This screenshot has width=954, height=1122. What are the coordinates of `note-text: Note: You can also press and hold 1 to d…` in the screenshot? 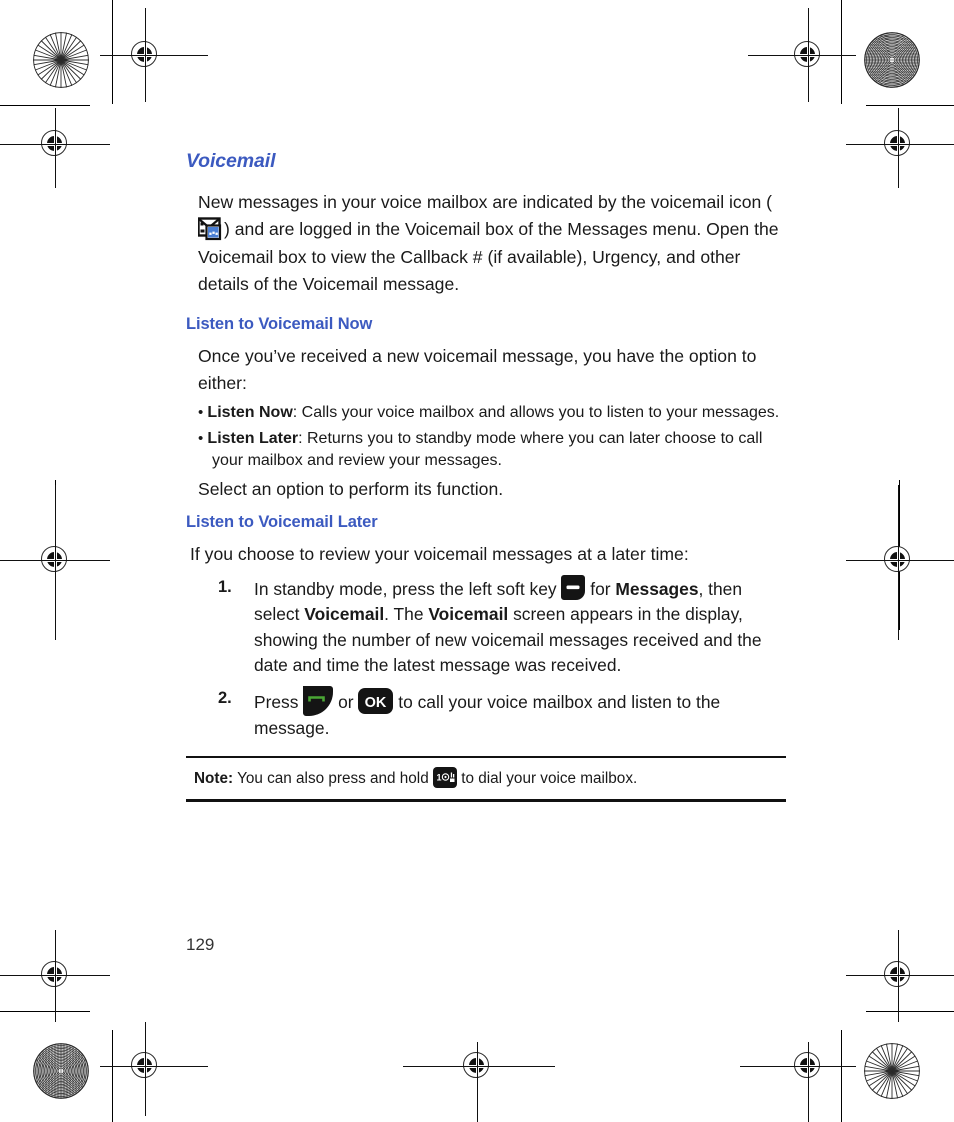 It's located at (486, 778).